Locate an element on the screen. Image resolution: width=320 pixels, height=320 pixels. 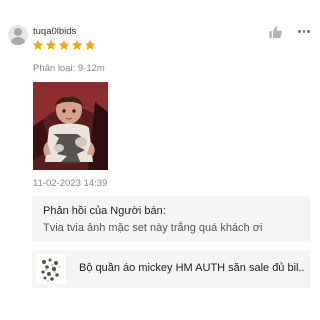
avatar-body is located at coordinates (18, 41).